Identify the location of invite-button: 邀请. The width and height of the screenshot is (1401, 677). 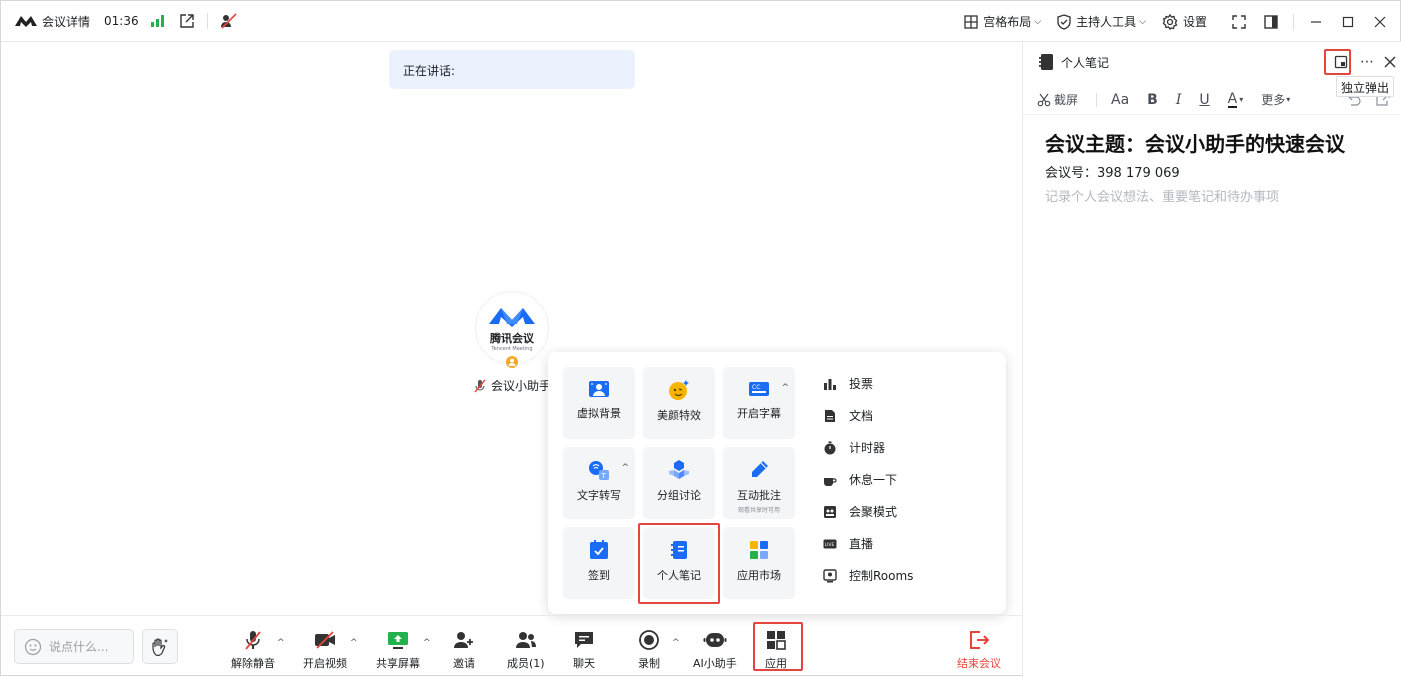
(464, 649).